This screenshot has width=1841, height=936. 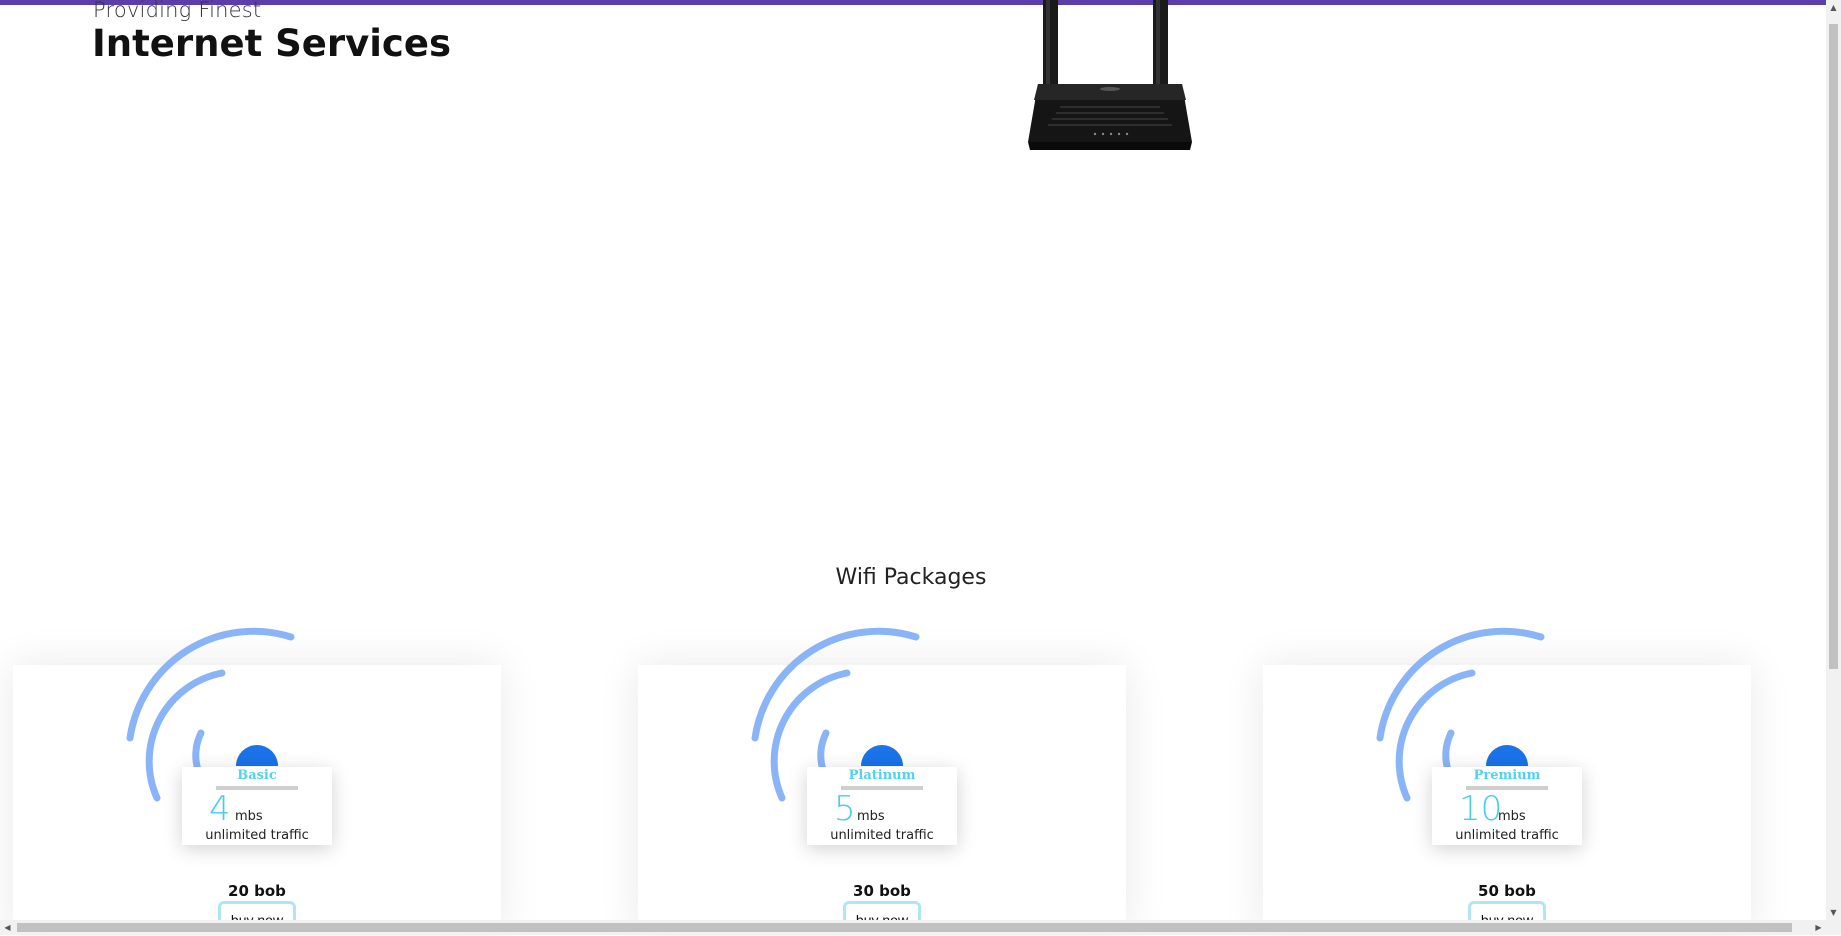 What do you see at coordinates (845, 809) in the screenshot?
I see `plan-speed: 5` at bounding box center [845, 809].